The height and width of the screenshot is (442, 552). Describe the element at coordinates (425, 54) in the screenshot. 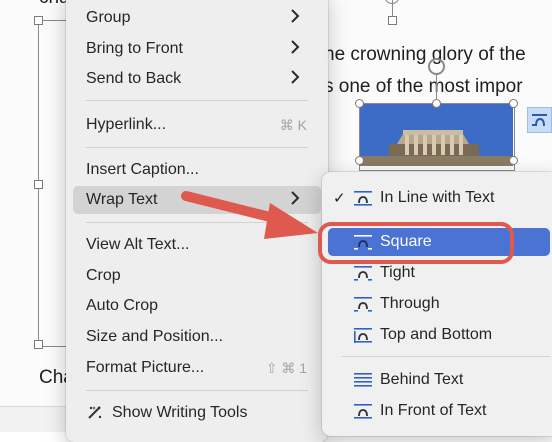

I see `document-text-line: he crowning glory of the` at that location.